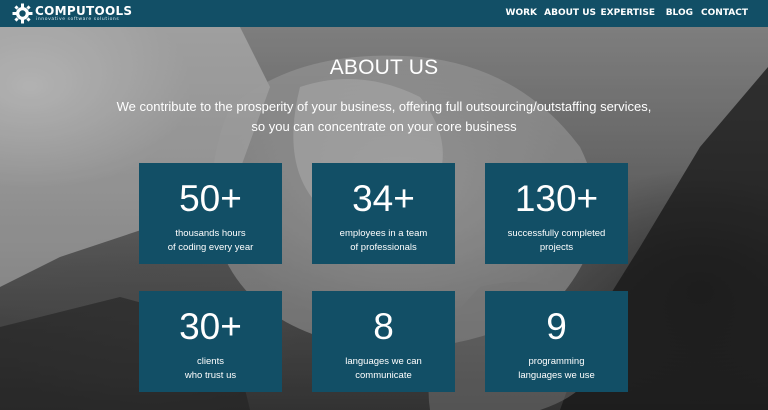 The height and width of the screenshot is (410, 768). What do you see at coordinates (679, 13) in the screenshot?
I see `nav-blog: BLOG` at bounding box center [679, 13].